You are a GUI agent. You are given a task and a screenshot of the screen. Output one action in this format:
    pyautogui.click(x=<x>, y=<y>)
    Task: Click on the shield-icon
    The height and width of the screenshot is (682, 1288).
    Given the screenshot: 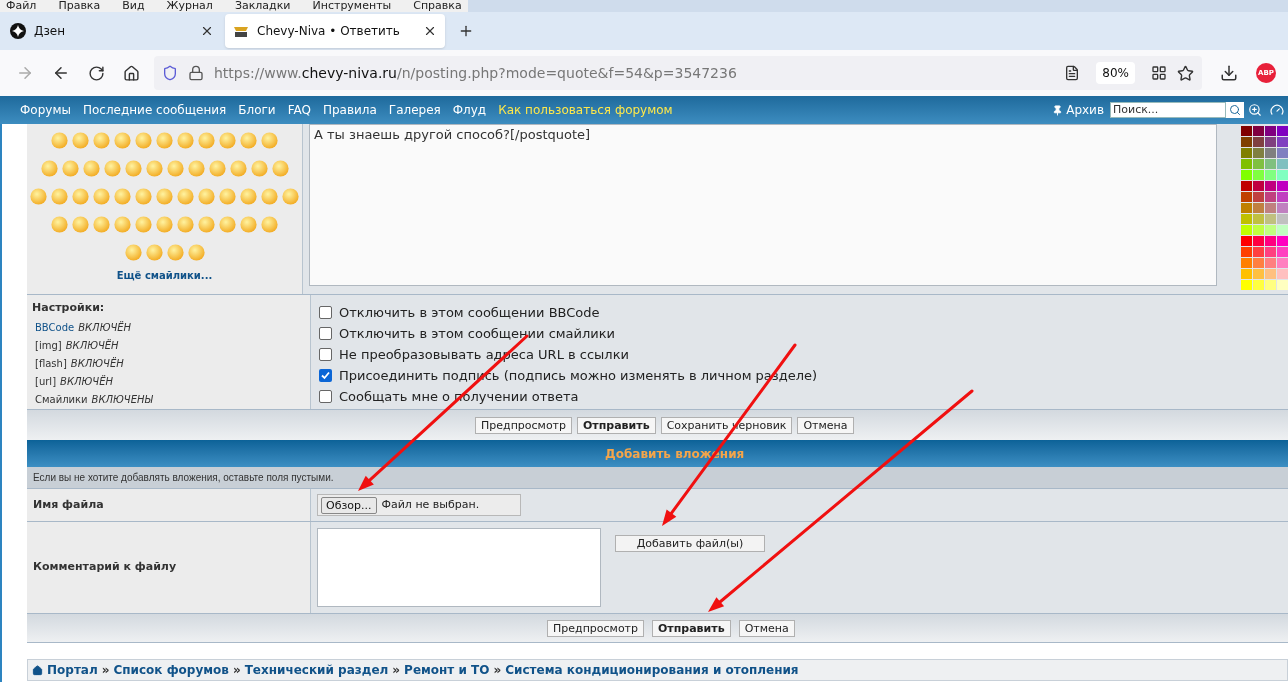 What is the action you would take?
    pyautogui.click(x=170, y=73)
    